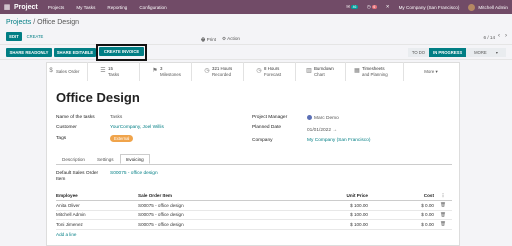 The image size is (512, 246). What do you see at coordinates (309, 117) in the screenshot?
I see `avatar` at bounding box center [309, 117].